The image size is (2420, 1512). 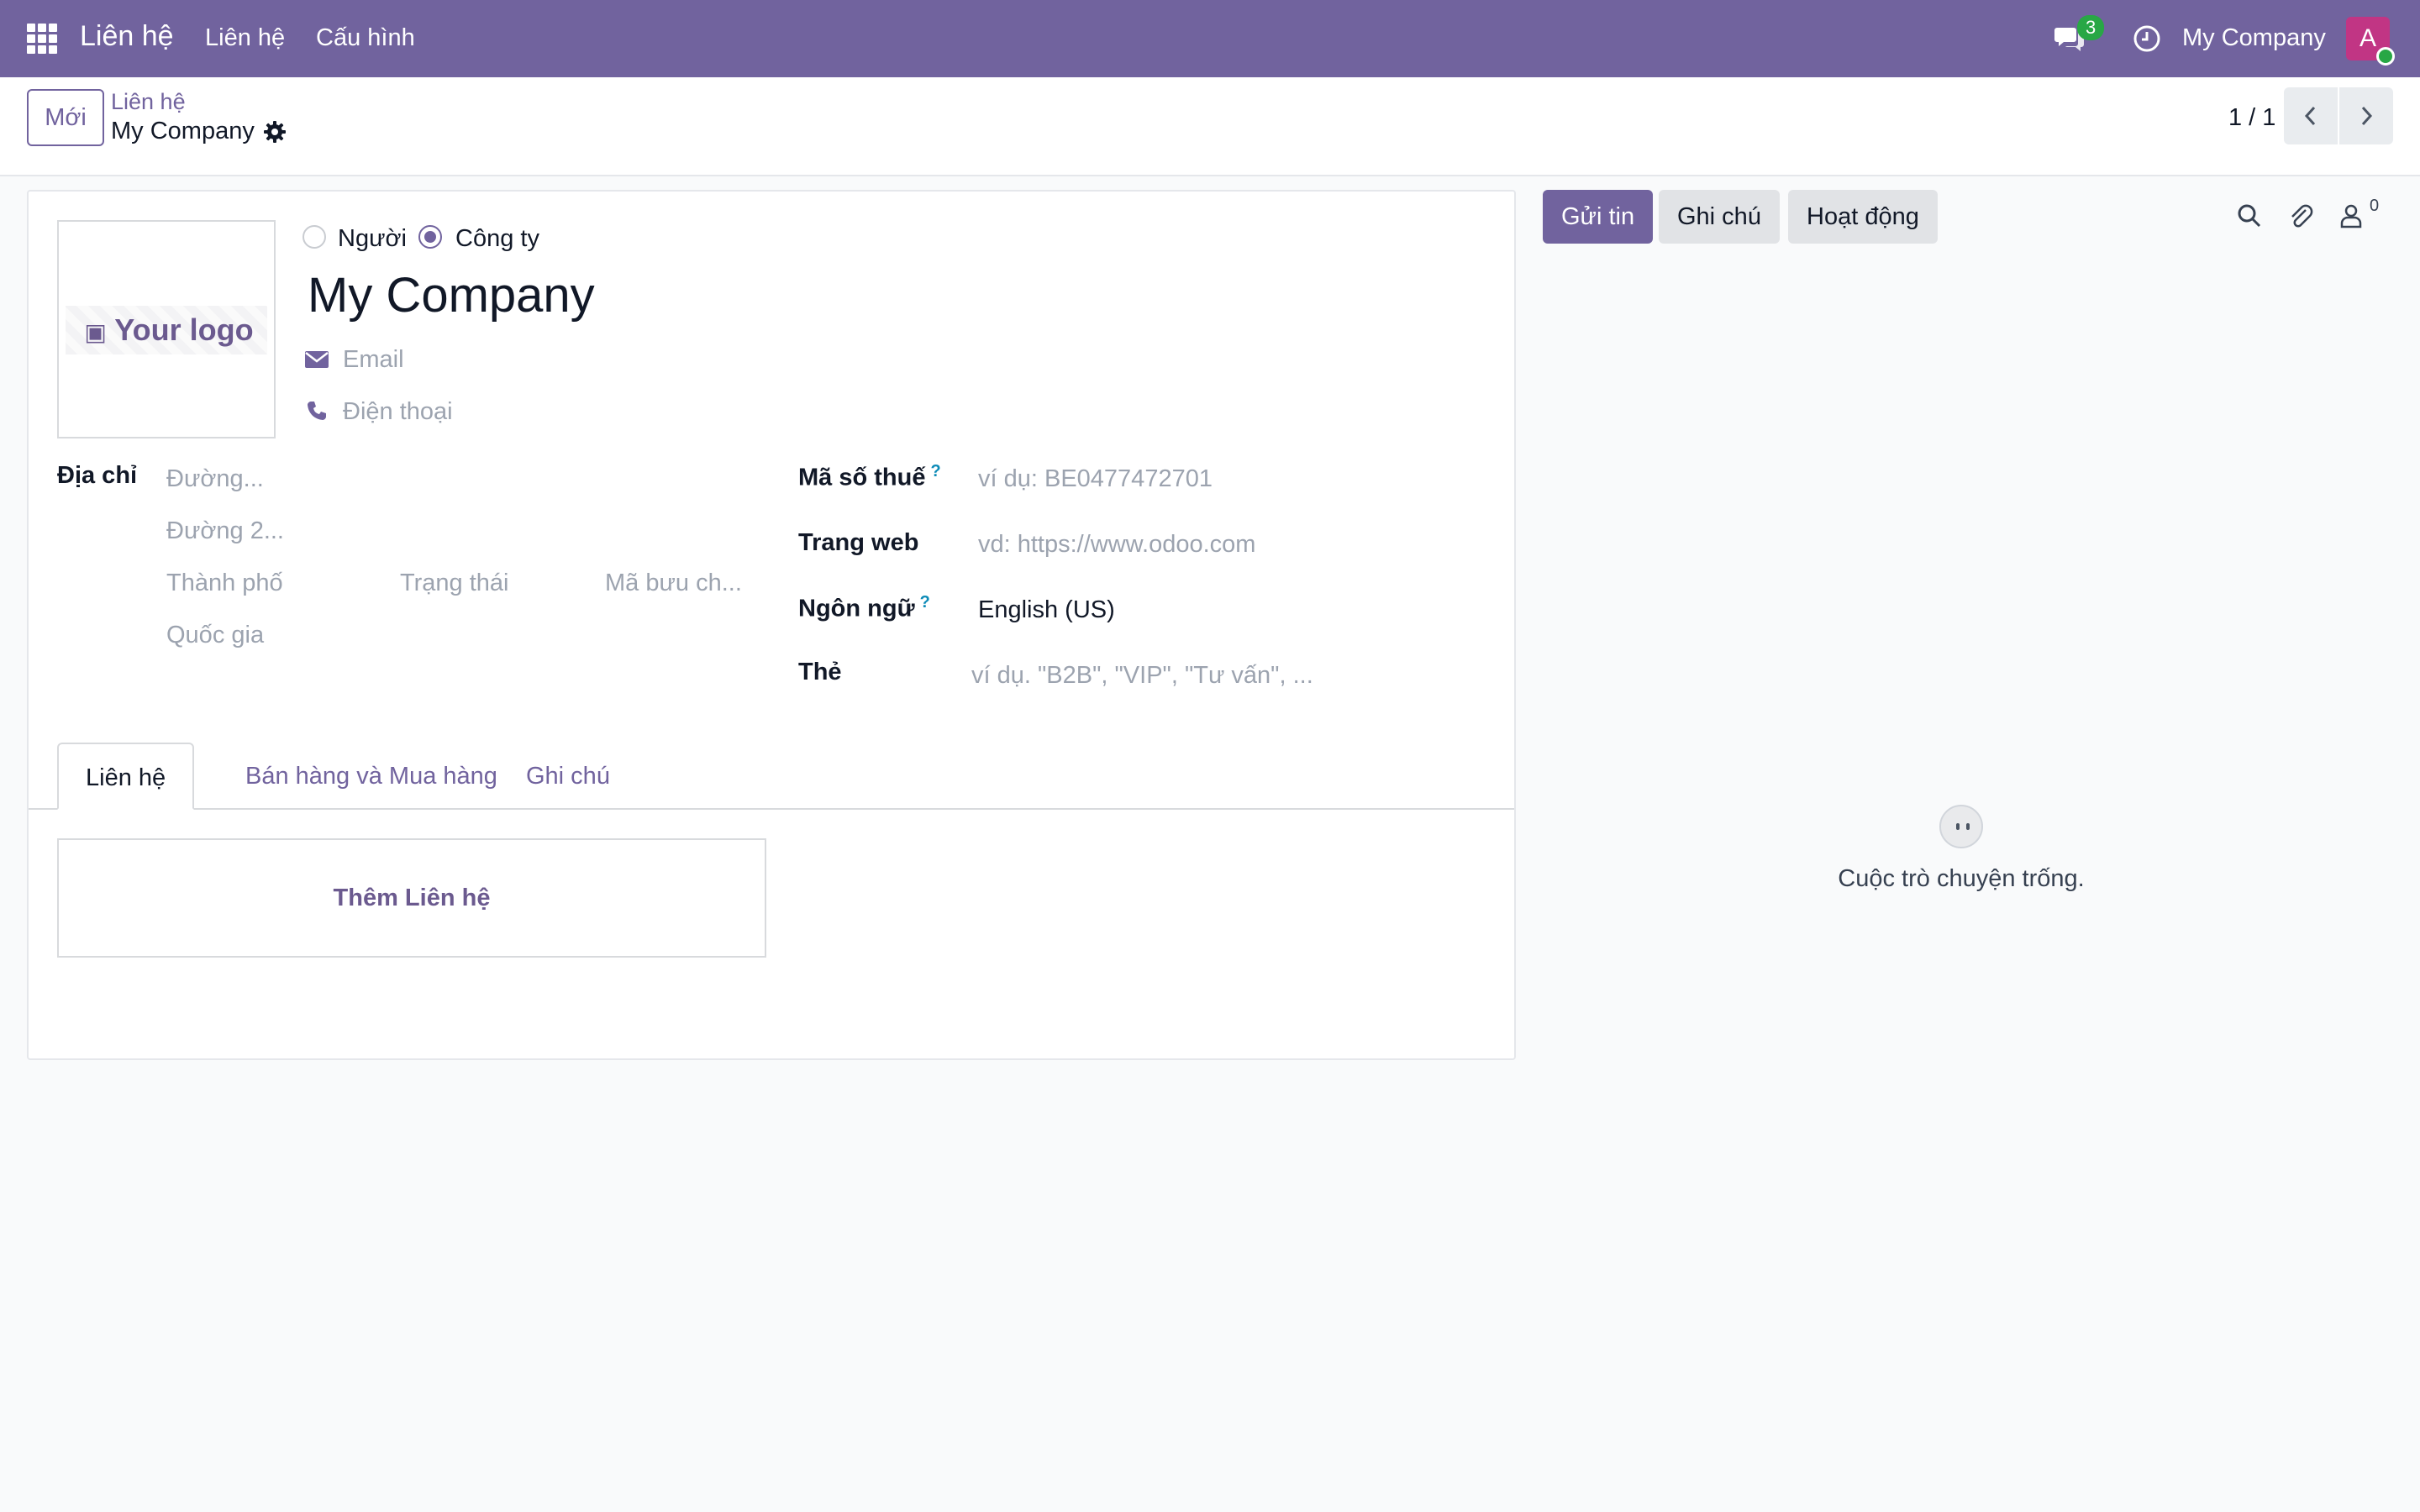 What do you see at coordinates (184, 329) in the screenshot?
I see `logo-label: Your logo` at bounding box center [184, 329].